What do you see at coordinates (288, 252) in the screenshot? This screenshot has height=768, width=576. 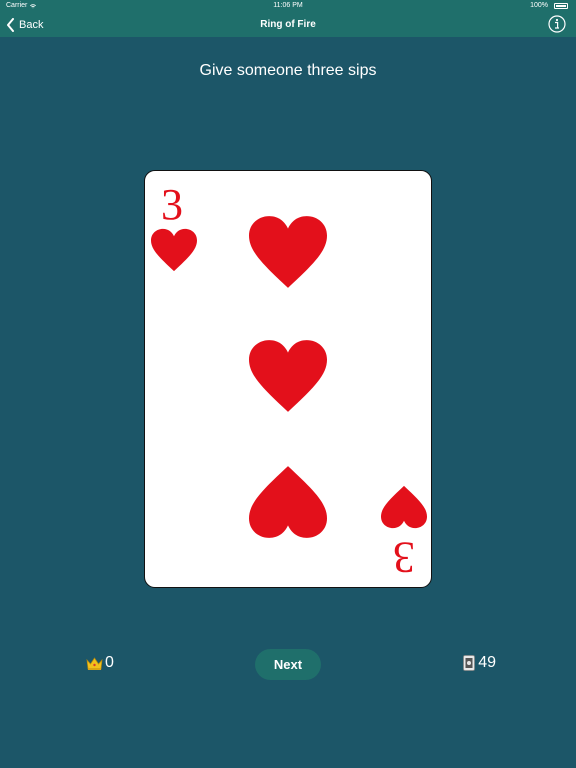 I see `heart-pip-top` at bounding box center [288, 252].